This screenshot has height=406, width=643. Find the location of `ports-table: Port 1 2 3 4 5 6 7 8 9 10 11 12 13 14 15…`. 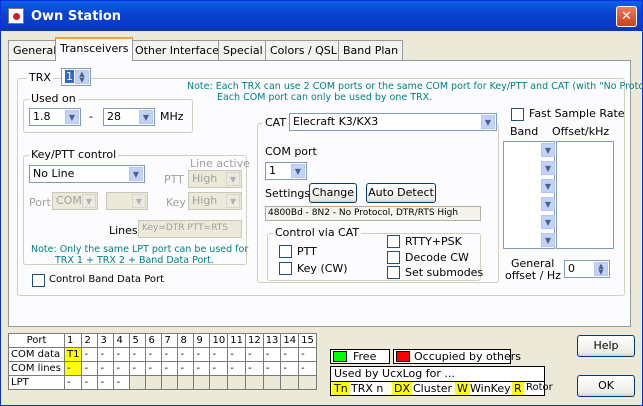

ports-table: Port 1 2 3 4 5 6 7 8 9 10 11 12 13 14 15… is located at coordinates (162, 361).